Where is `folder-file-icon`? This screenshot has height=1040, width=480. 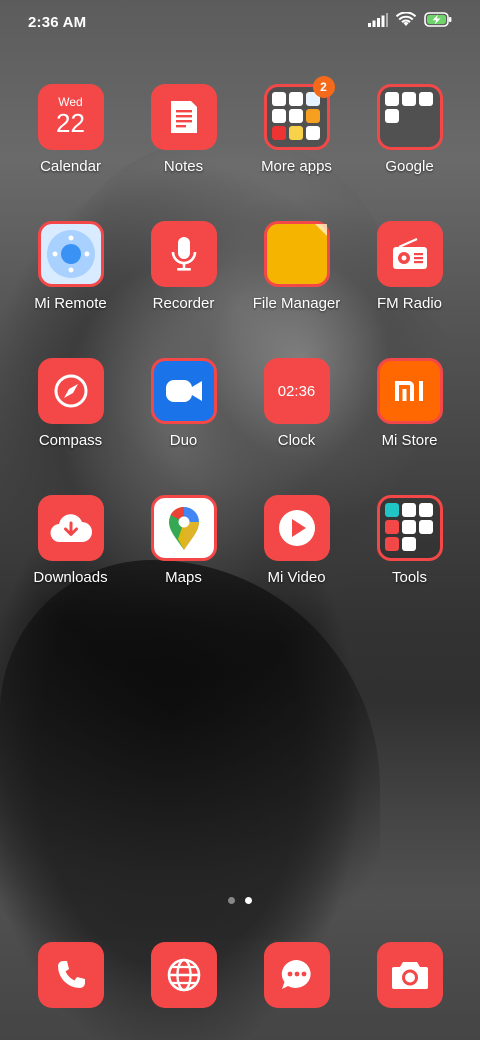
folder-file-icon is located at coordinates (296, 254).